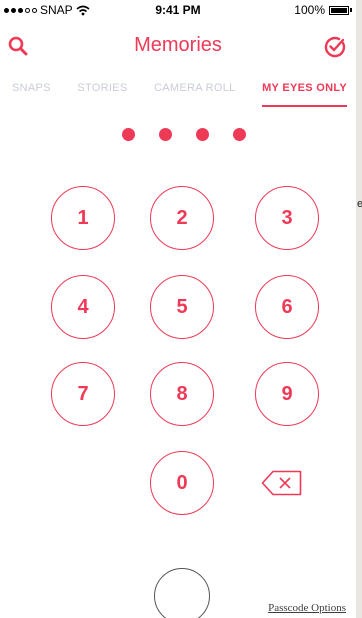 The image size is (362, 618). What do you see at coordinates (339, 10) in the screenshot?
I see `battery-icon` at bounding box center [339, 10].